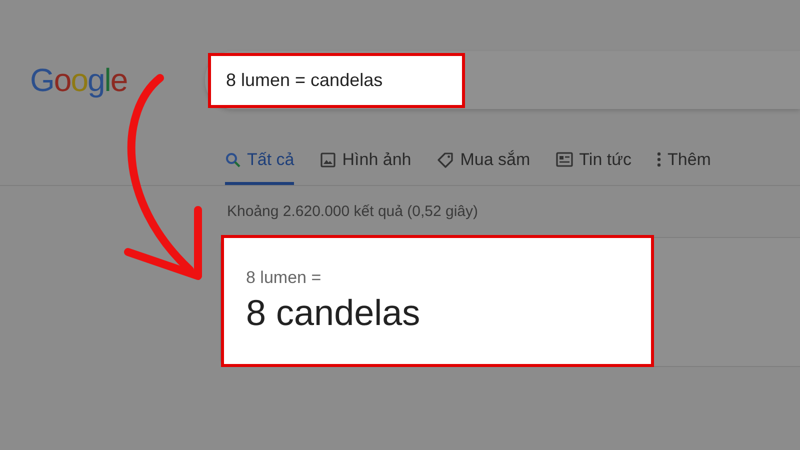 The width and height of the screenshot is (800, 450). Describe the element at coordinates (366, 162) in the screenshot. I see `tab: Hình ảnh` at that location.